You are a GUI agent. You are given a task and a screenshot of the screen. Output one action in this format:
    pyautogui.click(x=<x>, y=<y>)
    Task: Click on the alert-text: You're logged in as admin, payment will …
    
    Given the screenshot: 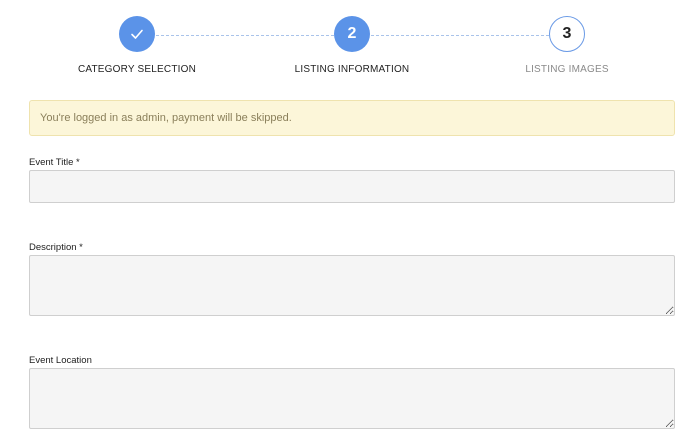 What is the action you would take?
    pyautogui.click(x=166, y=118)
    